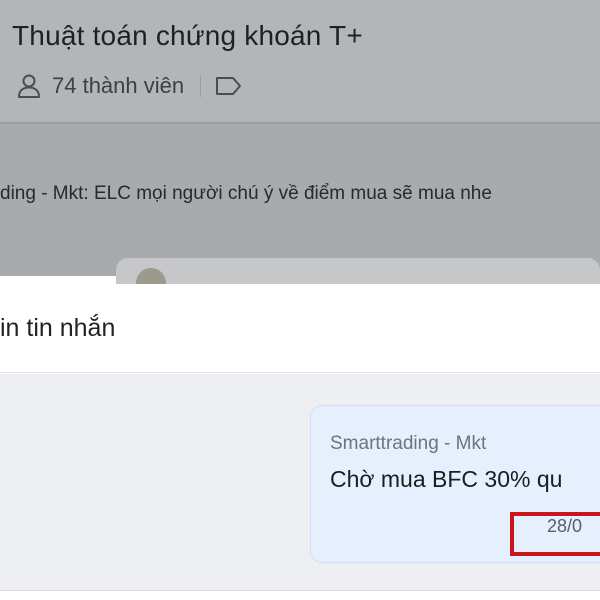 The height and width of the screenshot is (600, 600). Describe the element at coordinates (29, 86) in the screenshot. I see `person-icon` at that location.